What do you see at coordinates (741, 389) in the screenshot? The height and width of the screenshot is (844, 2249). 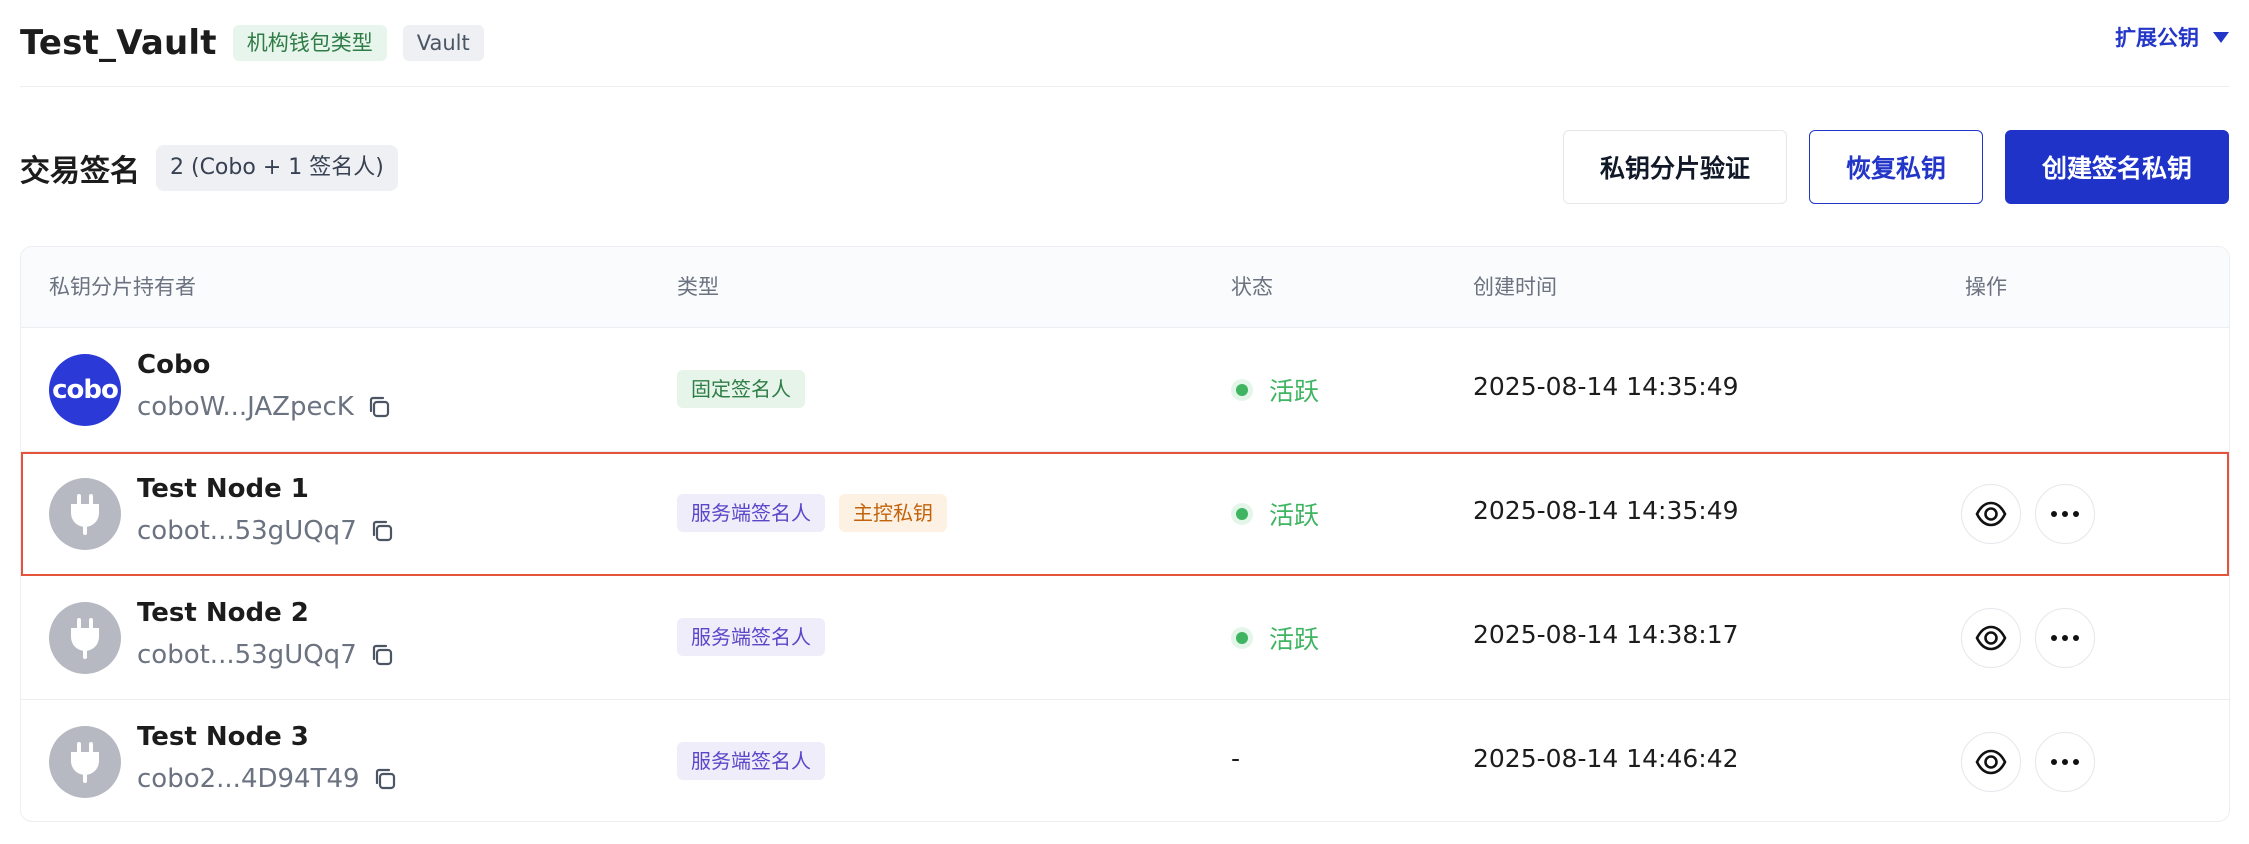 I see `type-pill-fixed-signer: 固定签名人` at bounding box center [741, 389].